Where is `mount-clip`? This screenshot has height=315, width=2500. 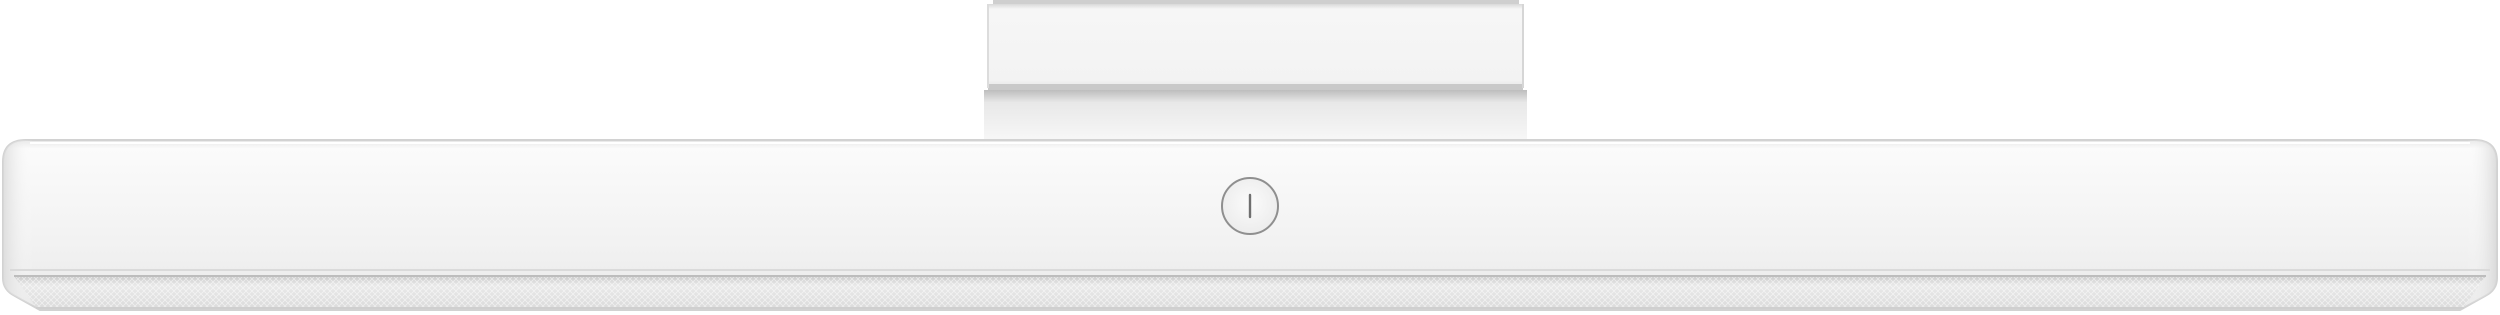
mount-clip is located at coordinates (1255, 70).